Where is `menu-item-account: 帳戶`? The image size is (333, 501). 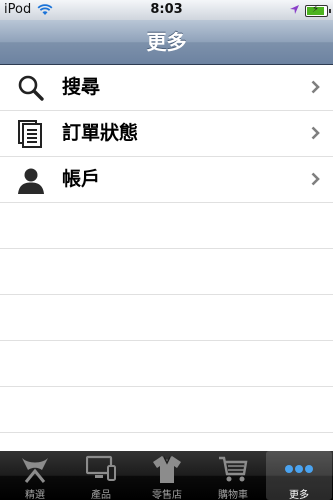
menu-item-account: 帳戶 is located at coordinates (166, 180).